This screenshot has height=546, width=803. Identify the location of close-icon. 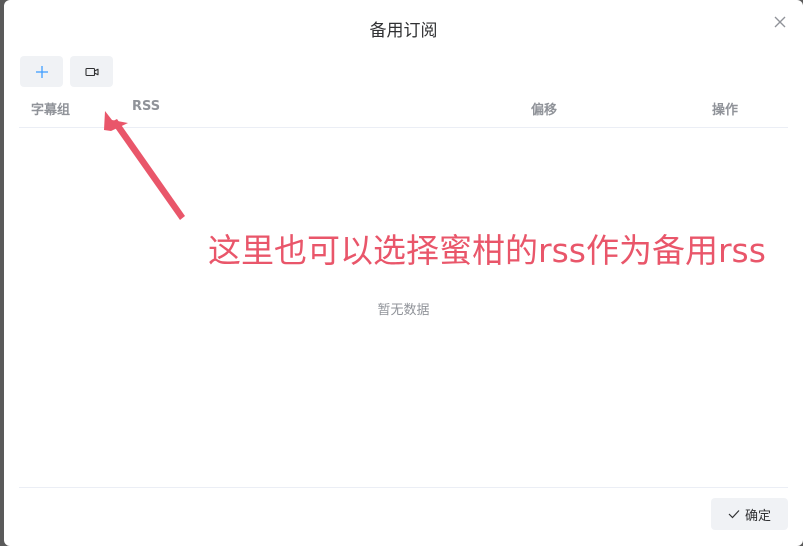
(780, 22).